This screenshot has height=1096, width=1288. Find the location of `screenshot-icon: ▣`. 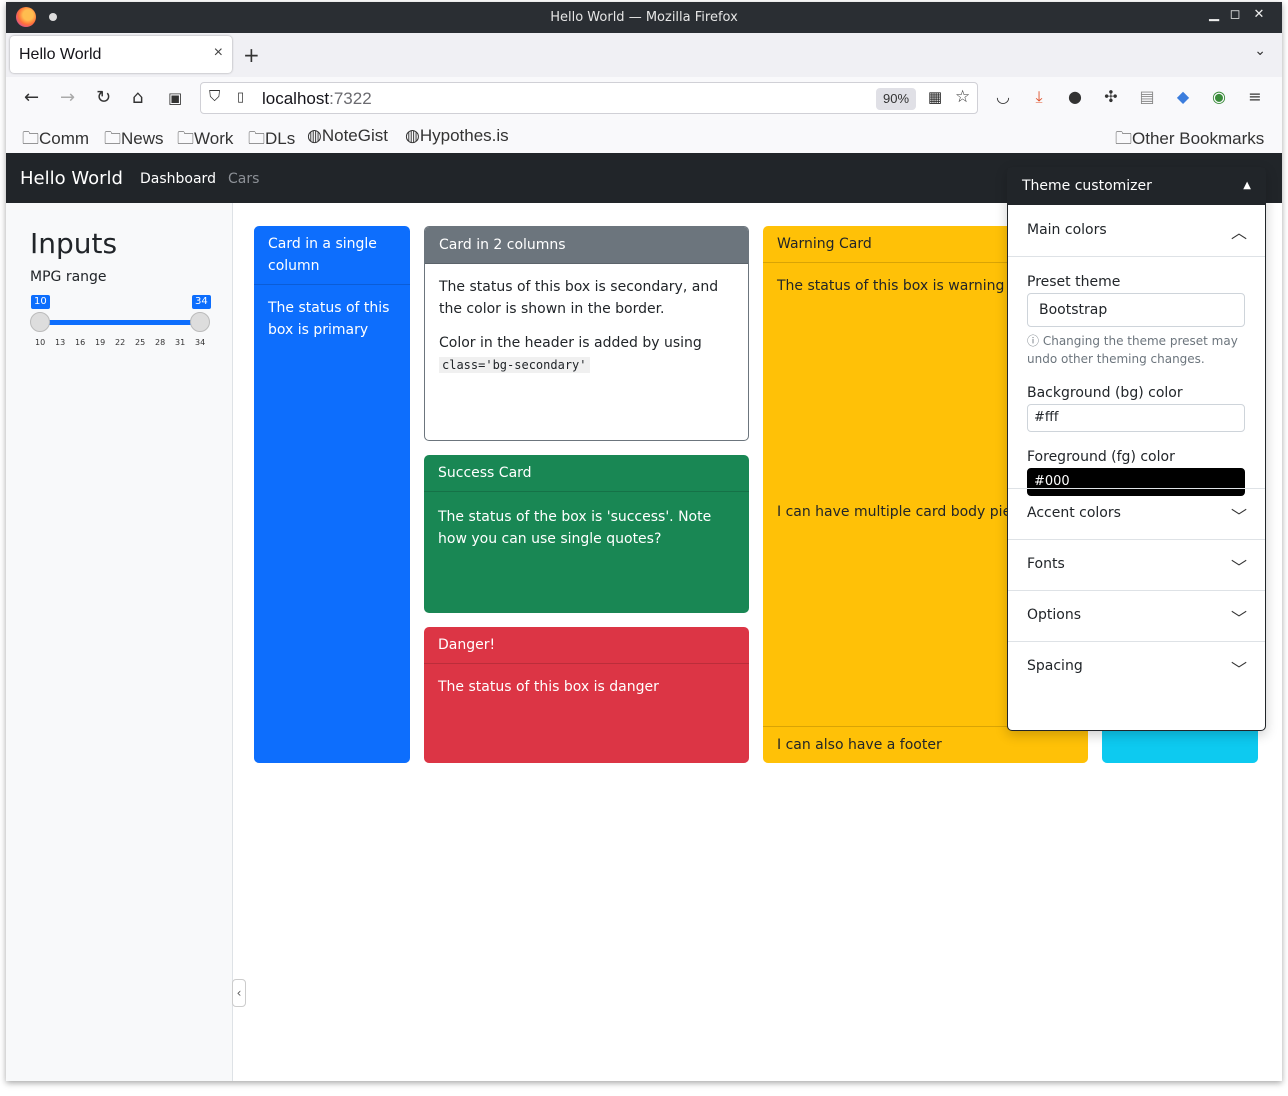

screenshot-icon: ▣ is located at coordinates (175, 98).